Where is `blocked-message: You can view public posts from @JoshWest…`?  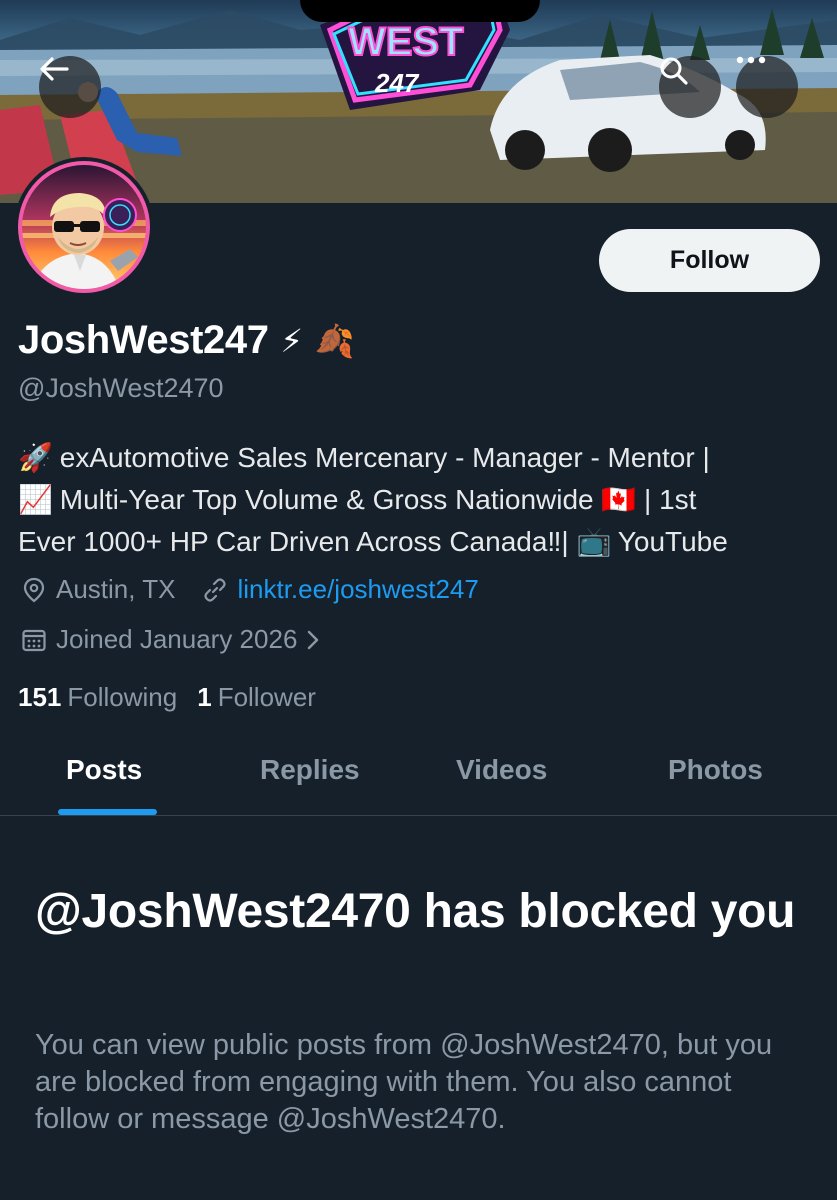
blocked-message: You can view public posts from @JoshWest… is located at coordinates (404, 1082).